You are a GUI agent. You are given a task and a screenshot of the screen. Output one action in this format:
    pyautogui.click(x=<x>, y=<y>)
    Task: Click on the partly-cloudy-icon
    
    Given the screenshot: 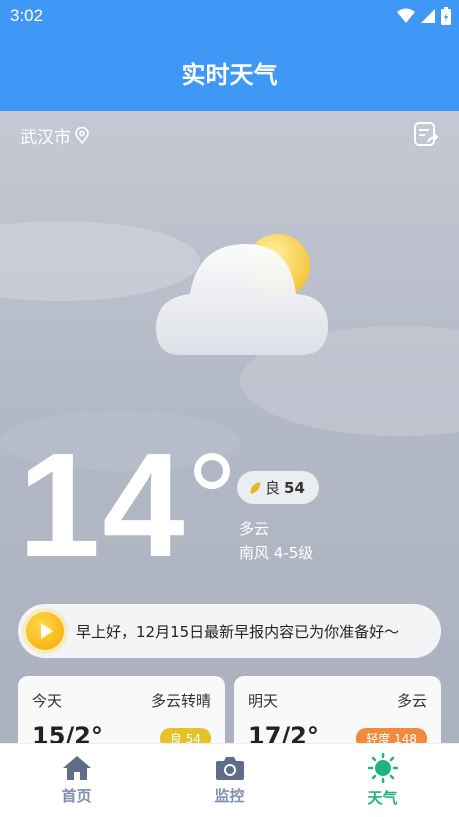 What is the action you would take?
    pyautogui.click(x=242, y=294)
    